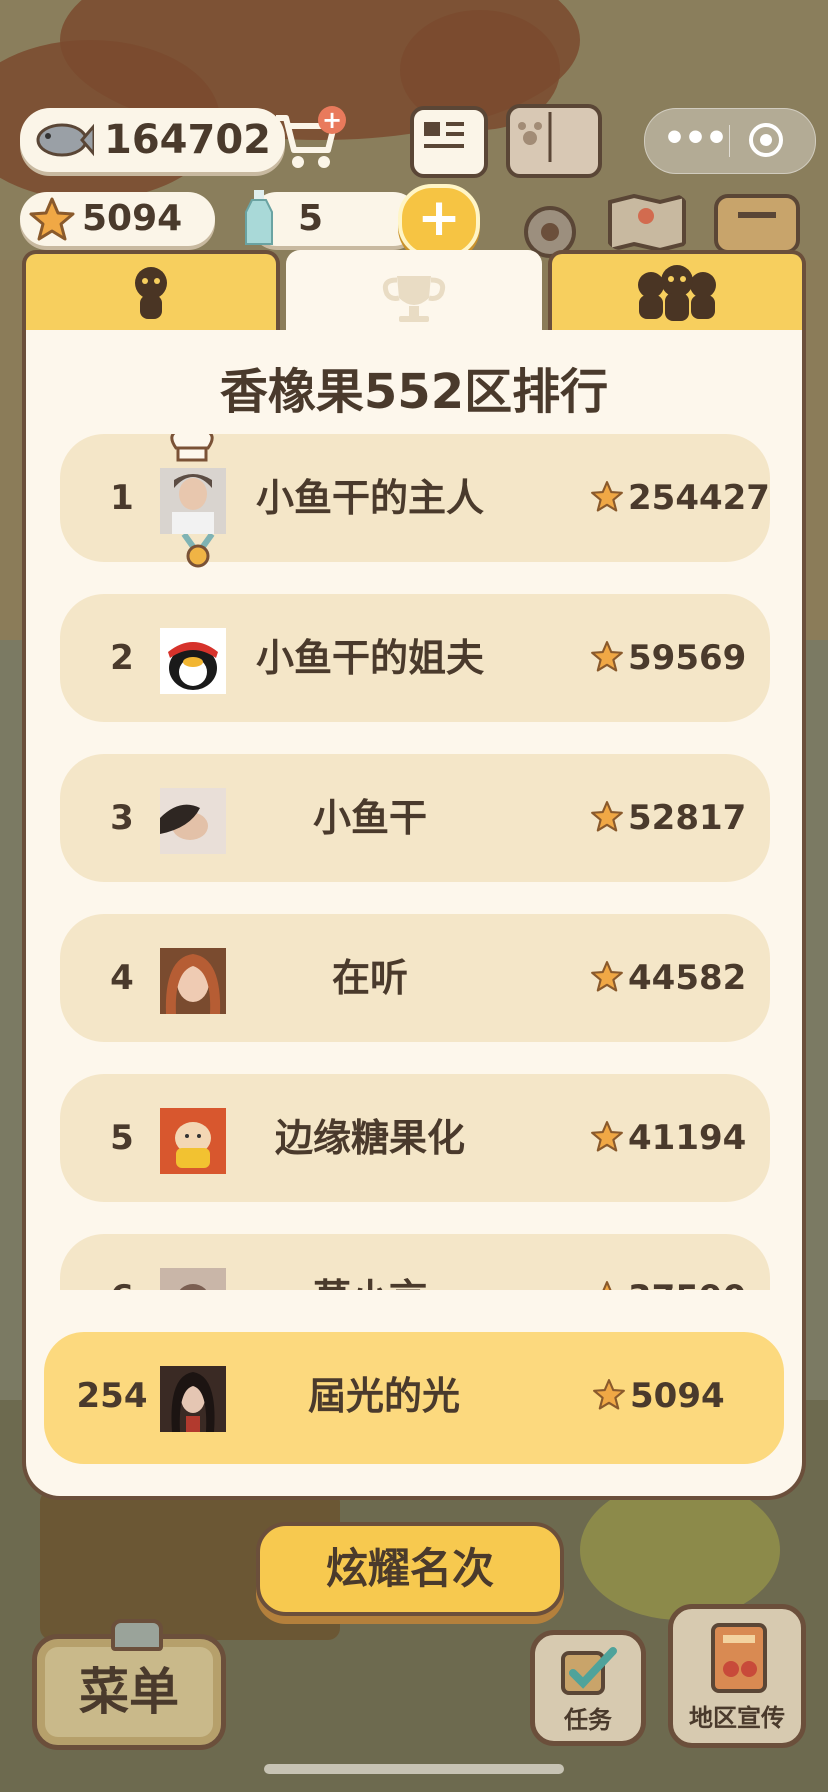 The height and width of the screenshot is (1792, 828). What do you see at coordinates (332, 218) in the screenshot?
I see `bottle-currency: 5` at bounding box center [332, 218].